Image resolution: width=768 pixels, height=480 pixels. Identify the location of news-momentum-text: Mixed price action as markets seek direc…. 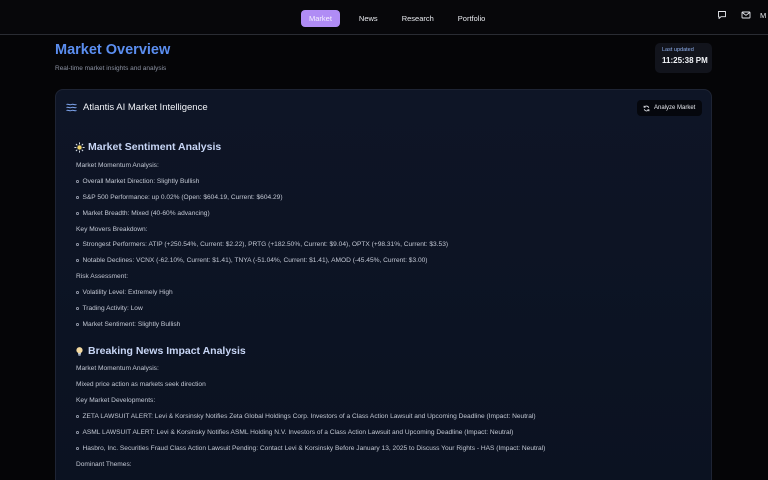
(141, 384).